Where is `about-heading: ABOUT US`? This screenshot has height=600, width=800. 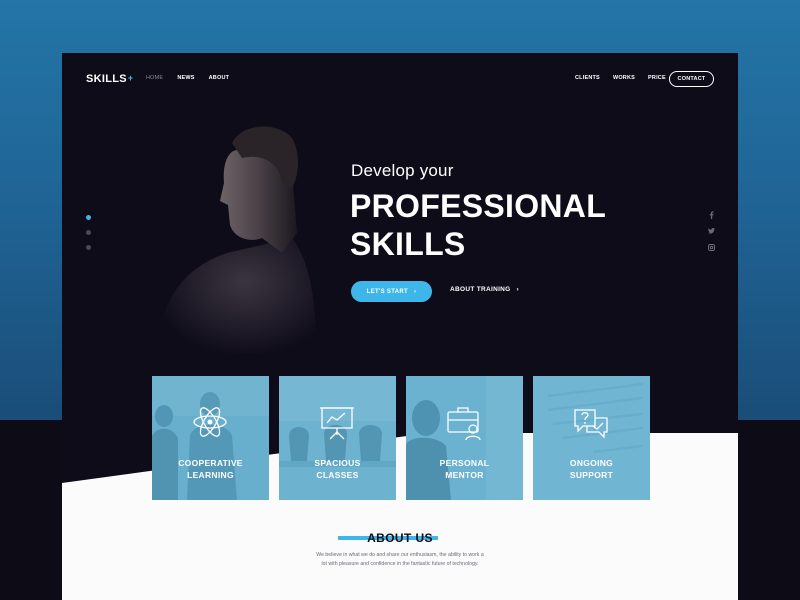 about-heading: ABOUT US is located at coordinates (400, 538).